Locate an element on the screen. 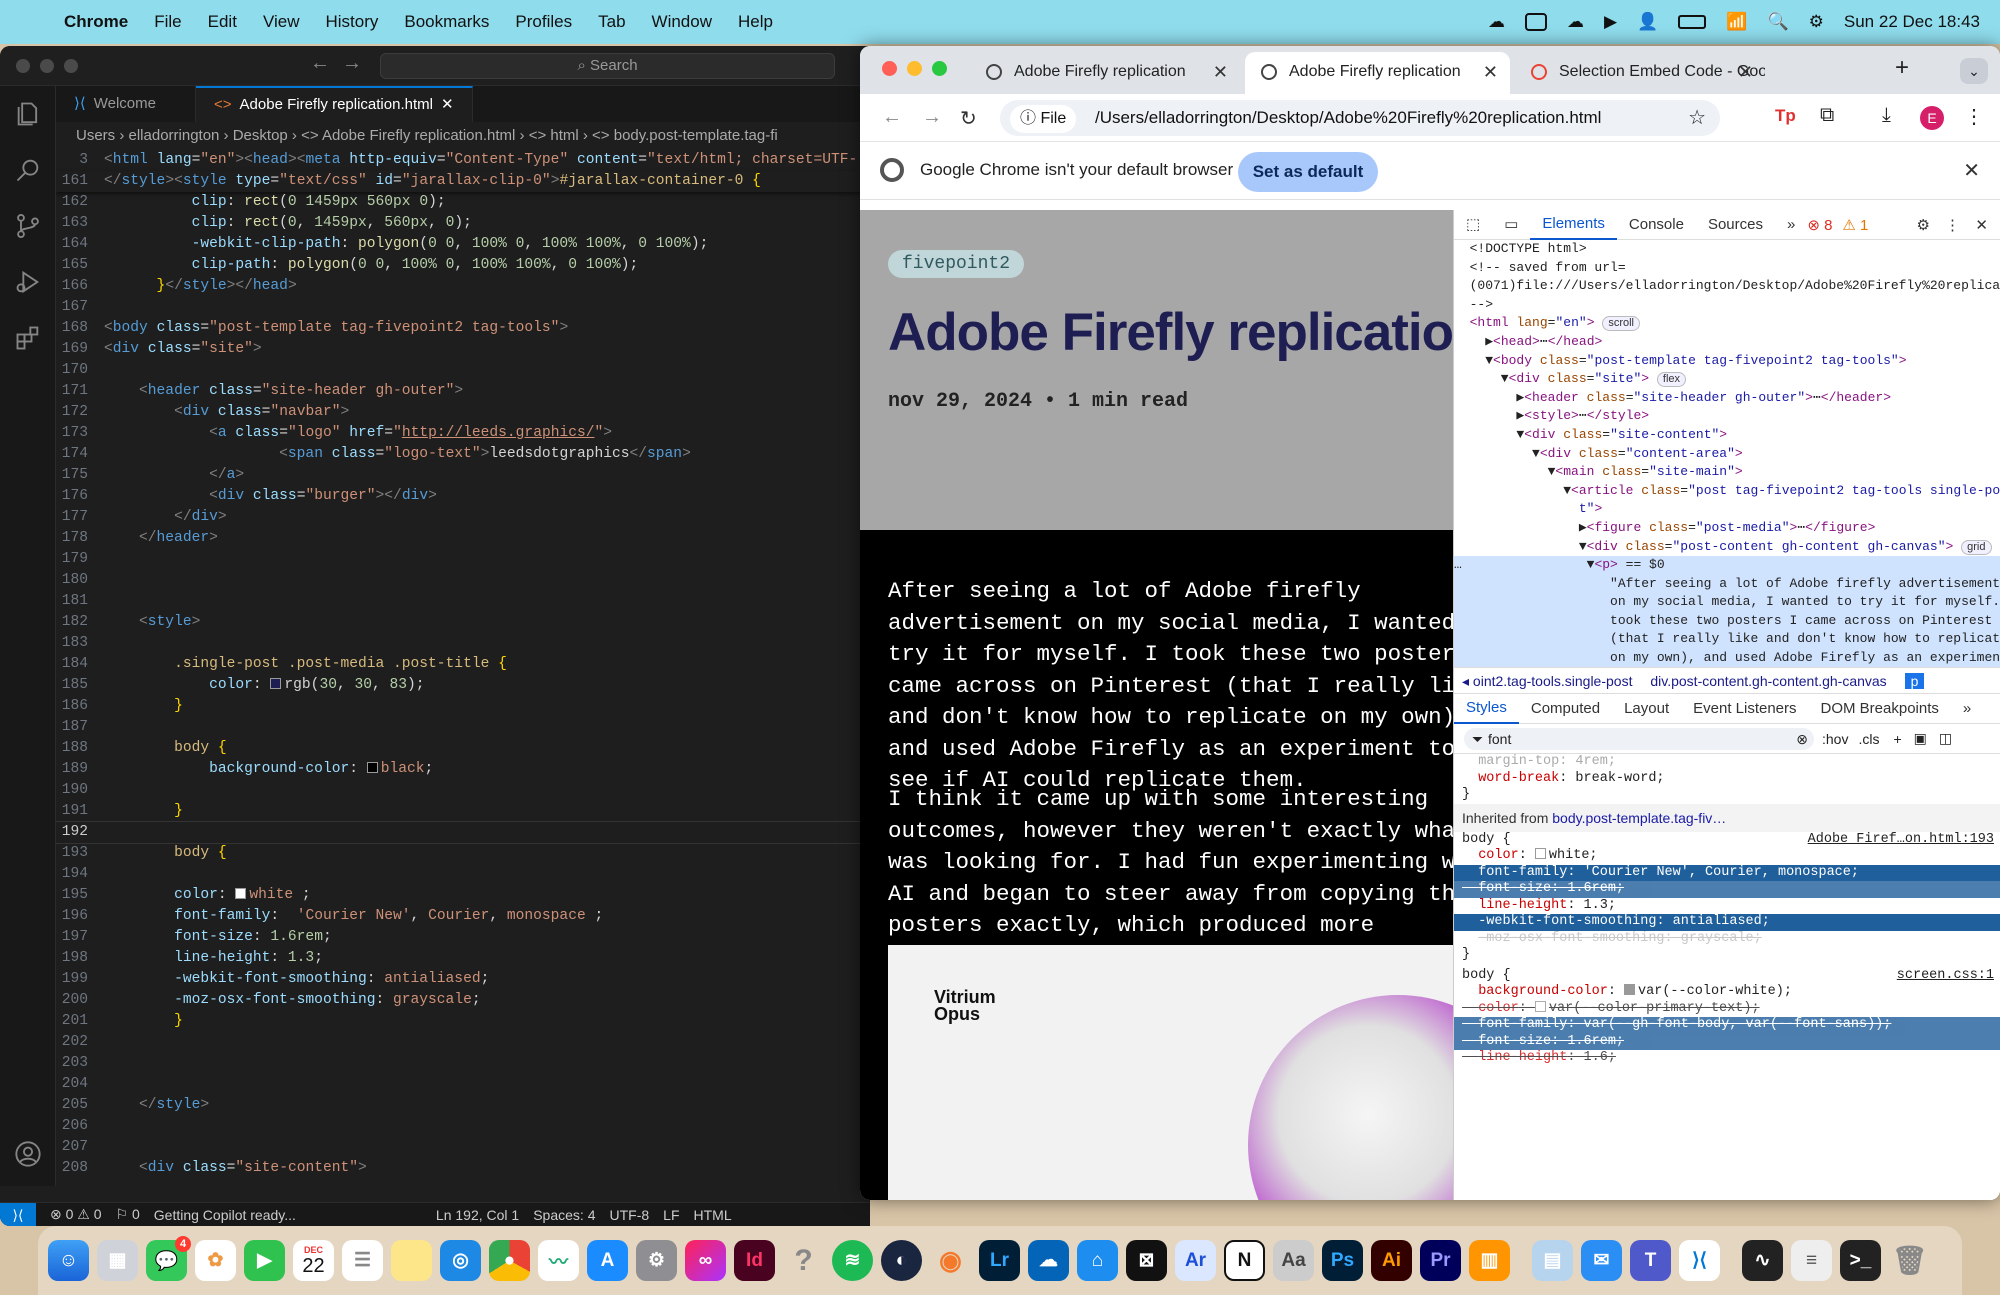  menu-chrome: Chrome is located at coordinates (96, 22).